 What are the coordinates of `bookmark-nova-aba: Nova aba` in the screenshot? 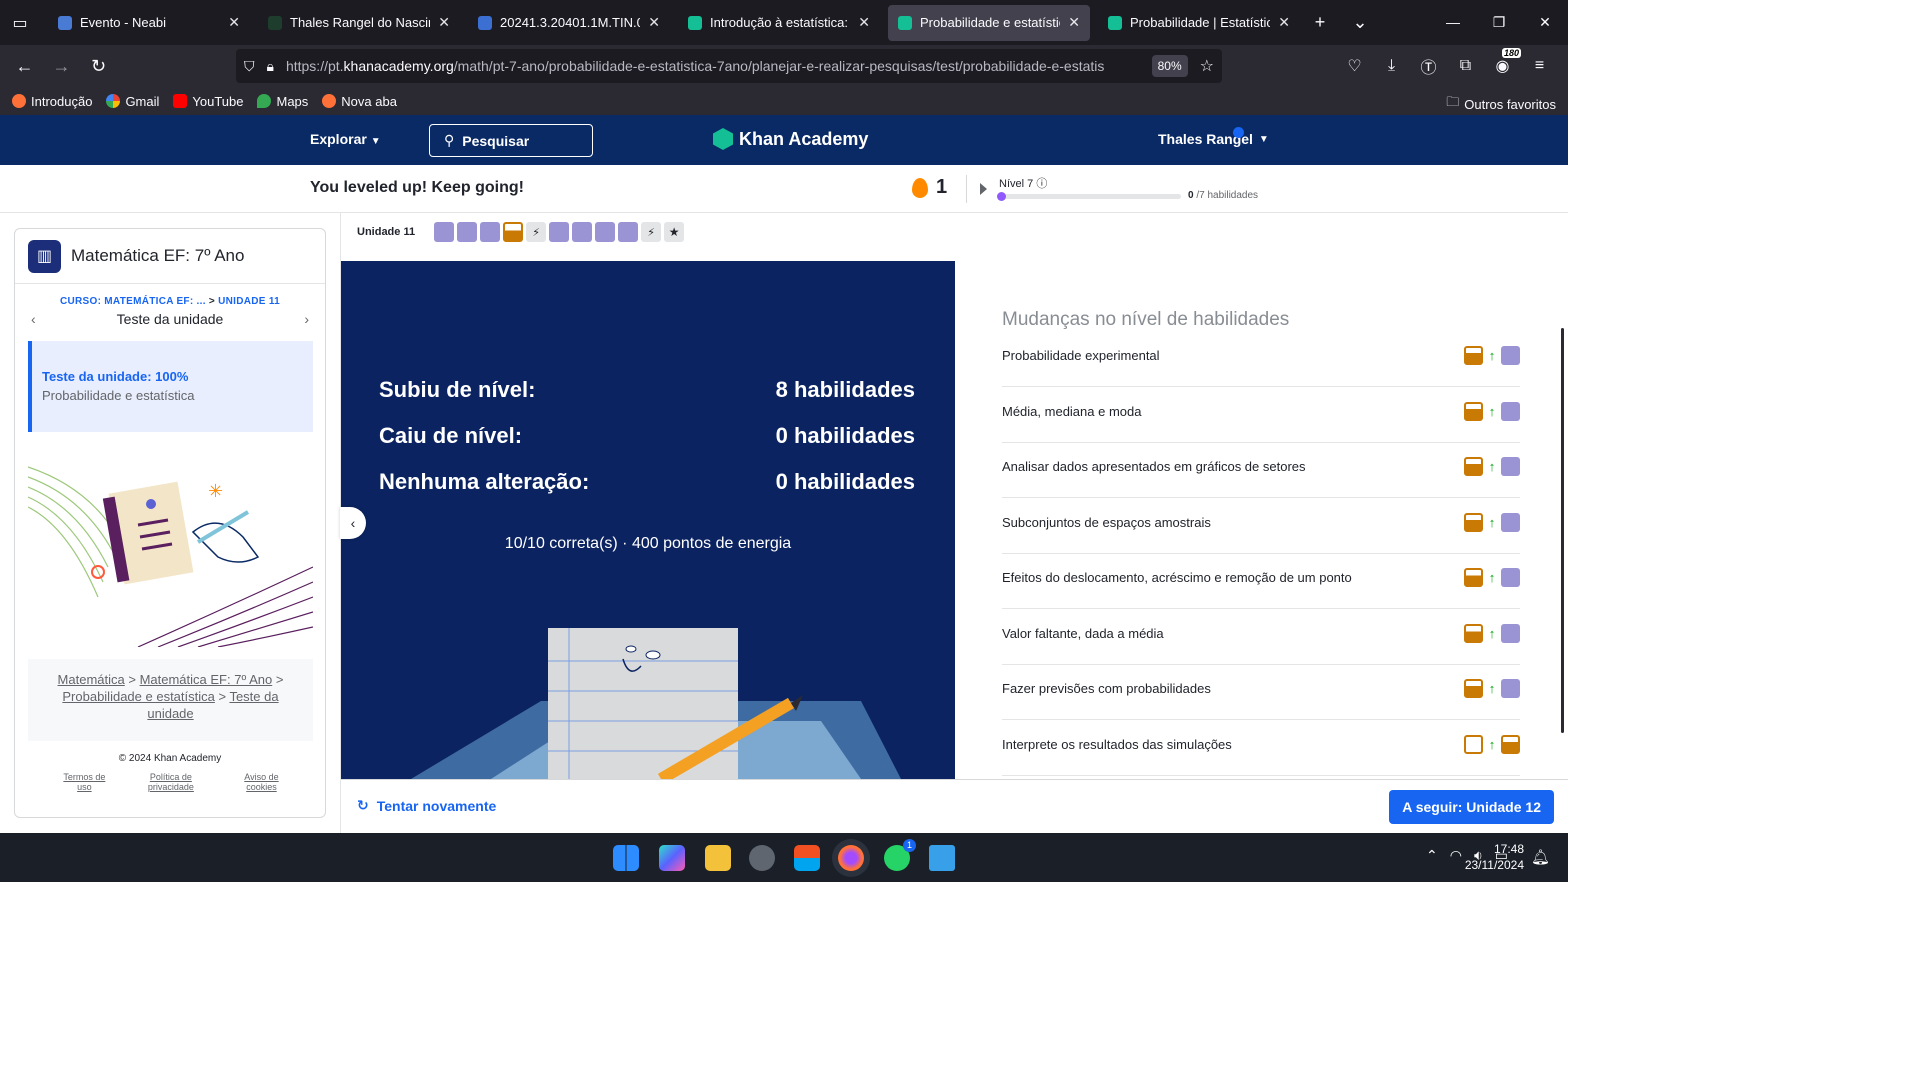 It's located at (359, 101).